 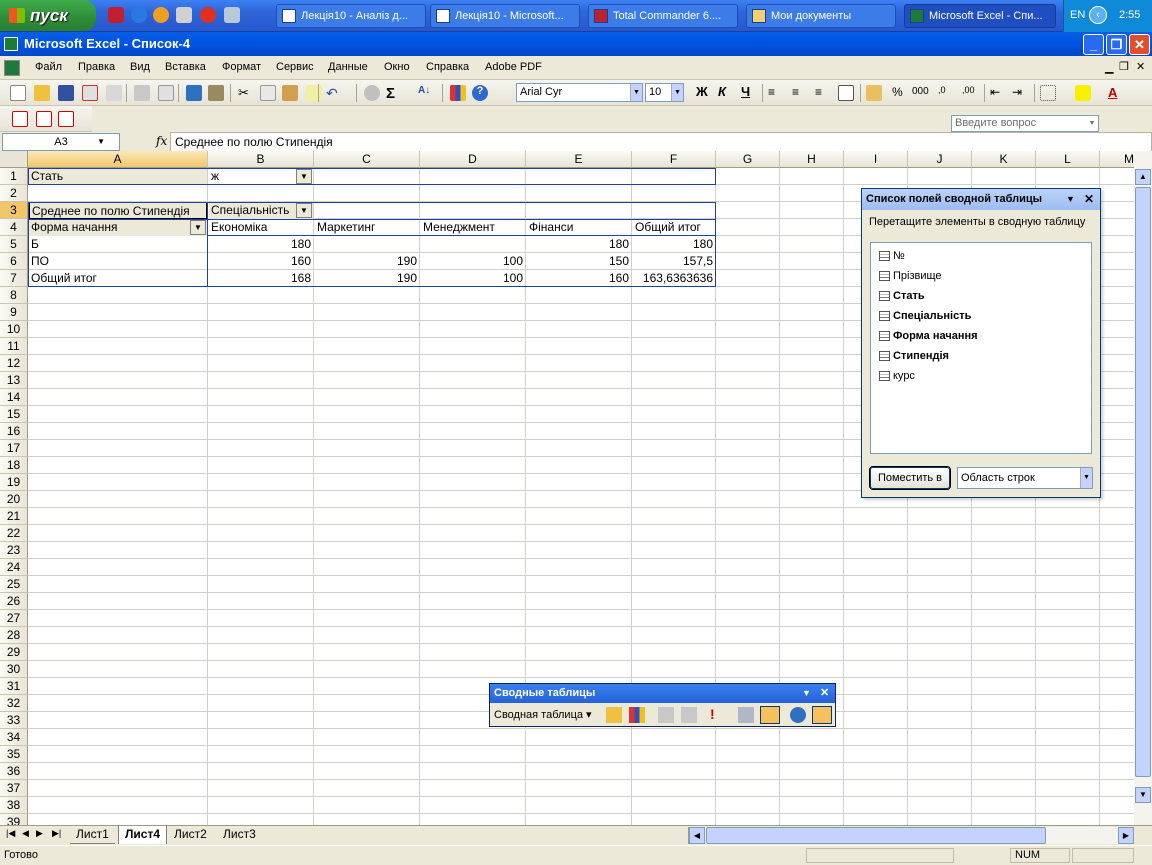 What do you see at coordinates (1025, 478) in the screenshot?
I see `area-select: Область строк ▼` at bounding box center [1025, 478].